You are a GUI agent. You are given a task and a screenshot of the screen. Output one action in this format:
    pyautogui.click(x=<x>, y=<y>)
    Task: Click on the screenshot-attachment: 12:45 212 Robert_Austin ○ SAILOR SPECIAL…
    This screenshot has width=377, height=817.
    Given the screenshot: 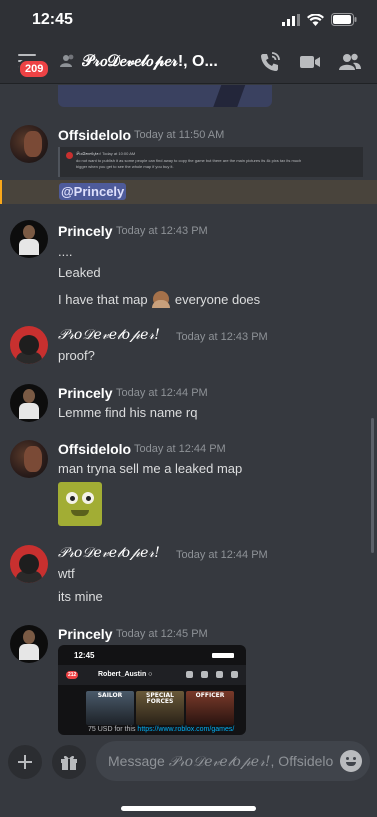 What is the action you would take?
    pyautogui.click(x=152, y=690)
    